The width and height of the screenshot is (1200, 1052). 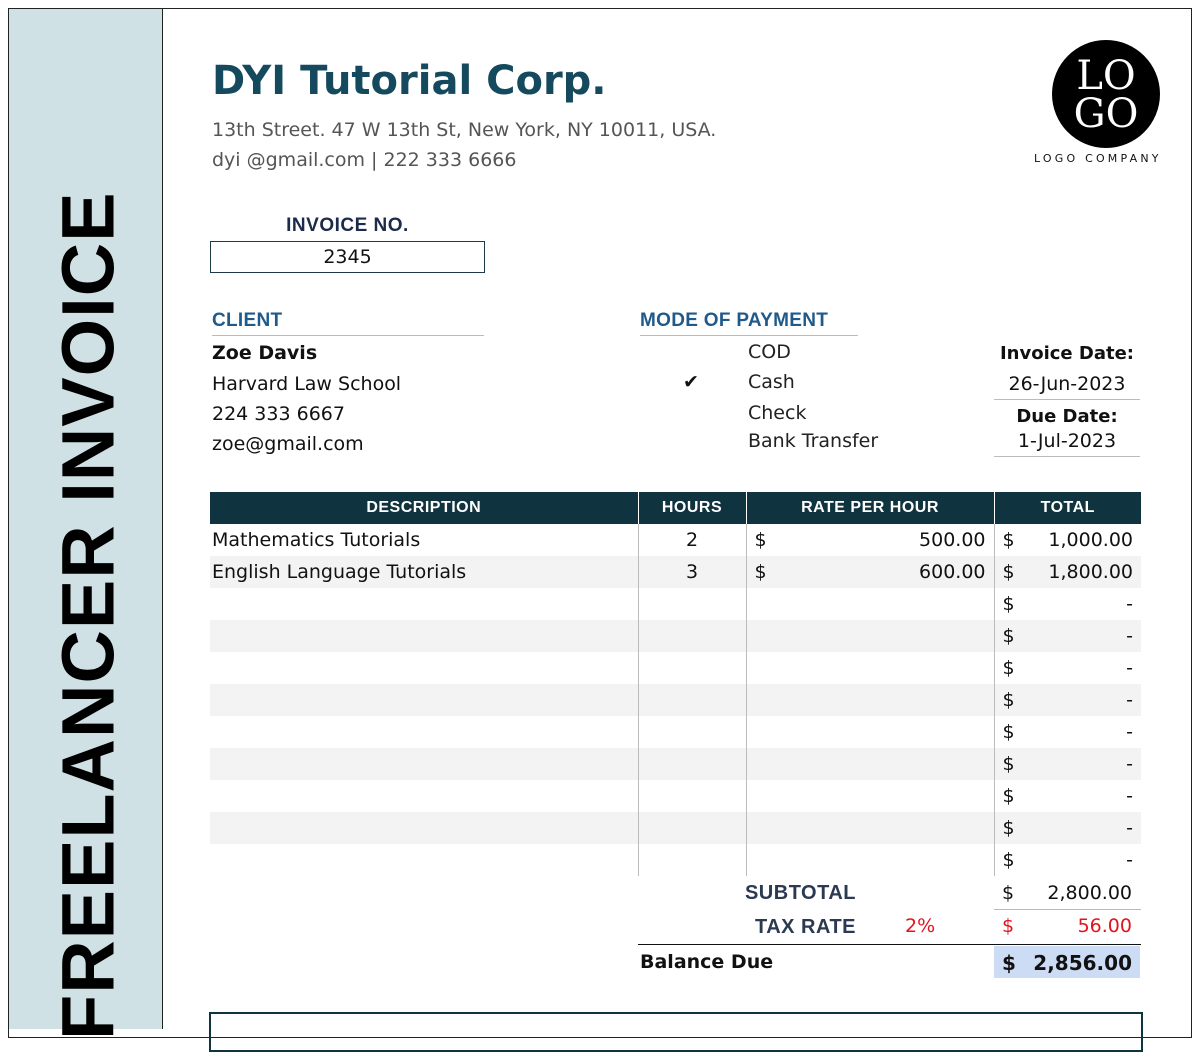 I want to click on notes-box, so click(x=676, y=1032).